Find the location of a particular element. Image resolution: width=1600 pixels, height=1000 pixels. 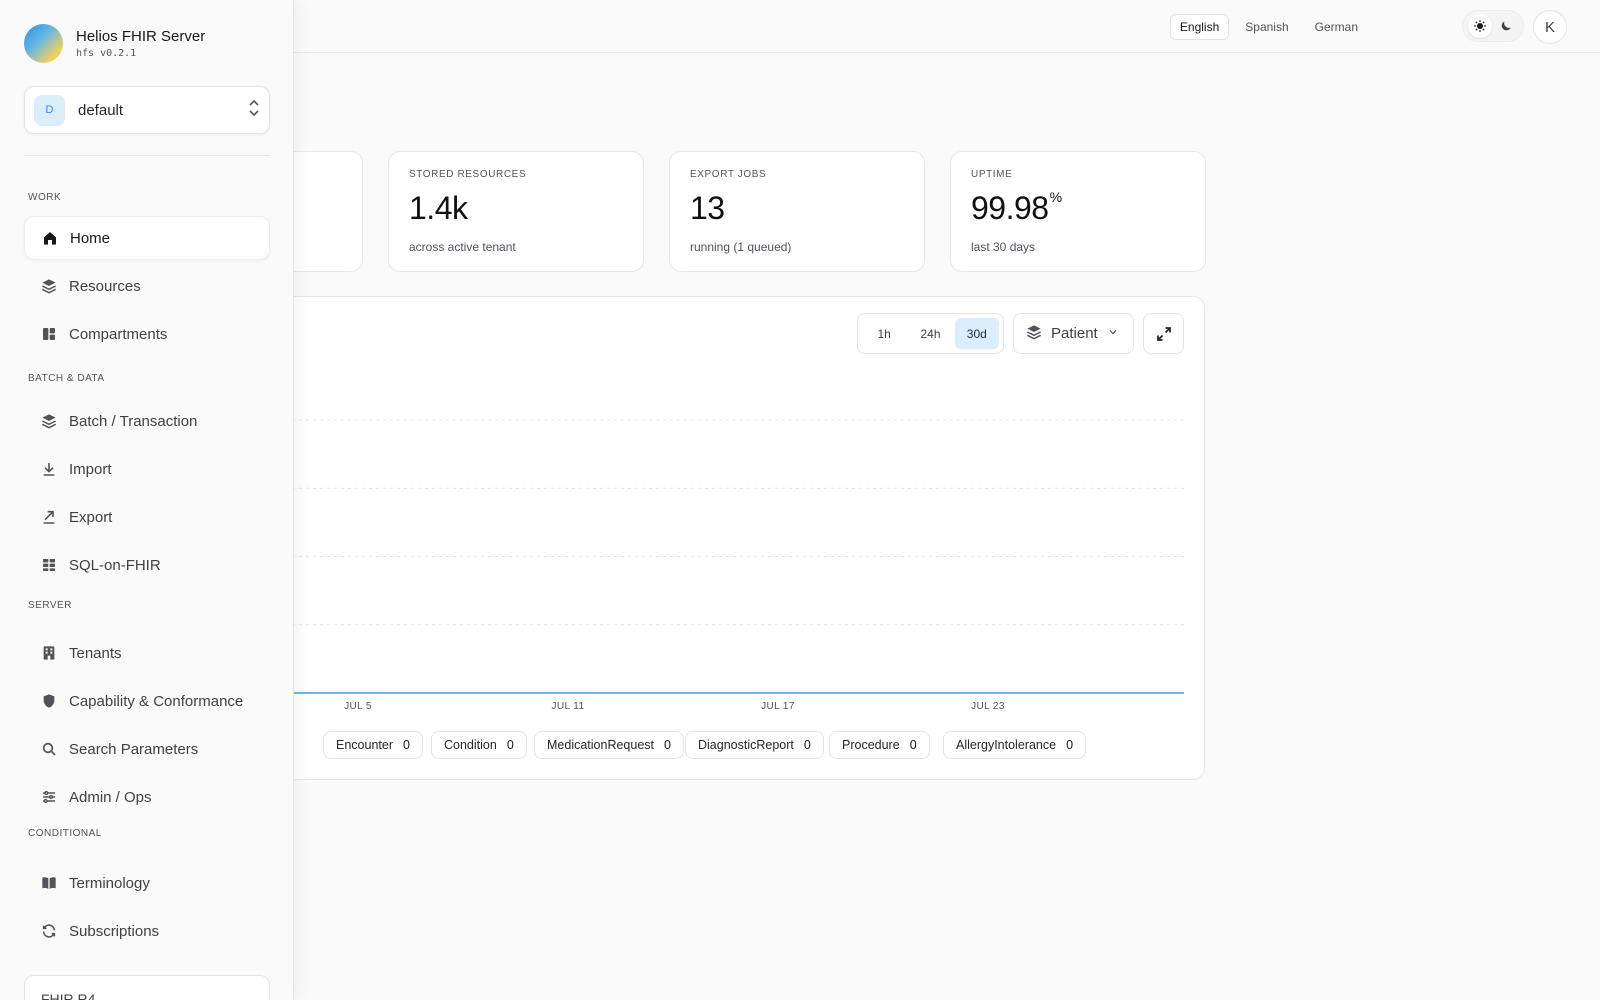

tenant-name: default is located at coordinates (101, 110).